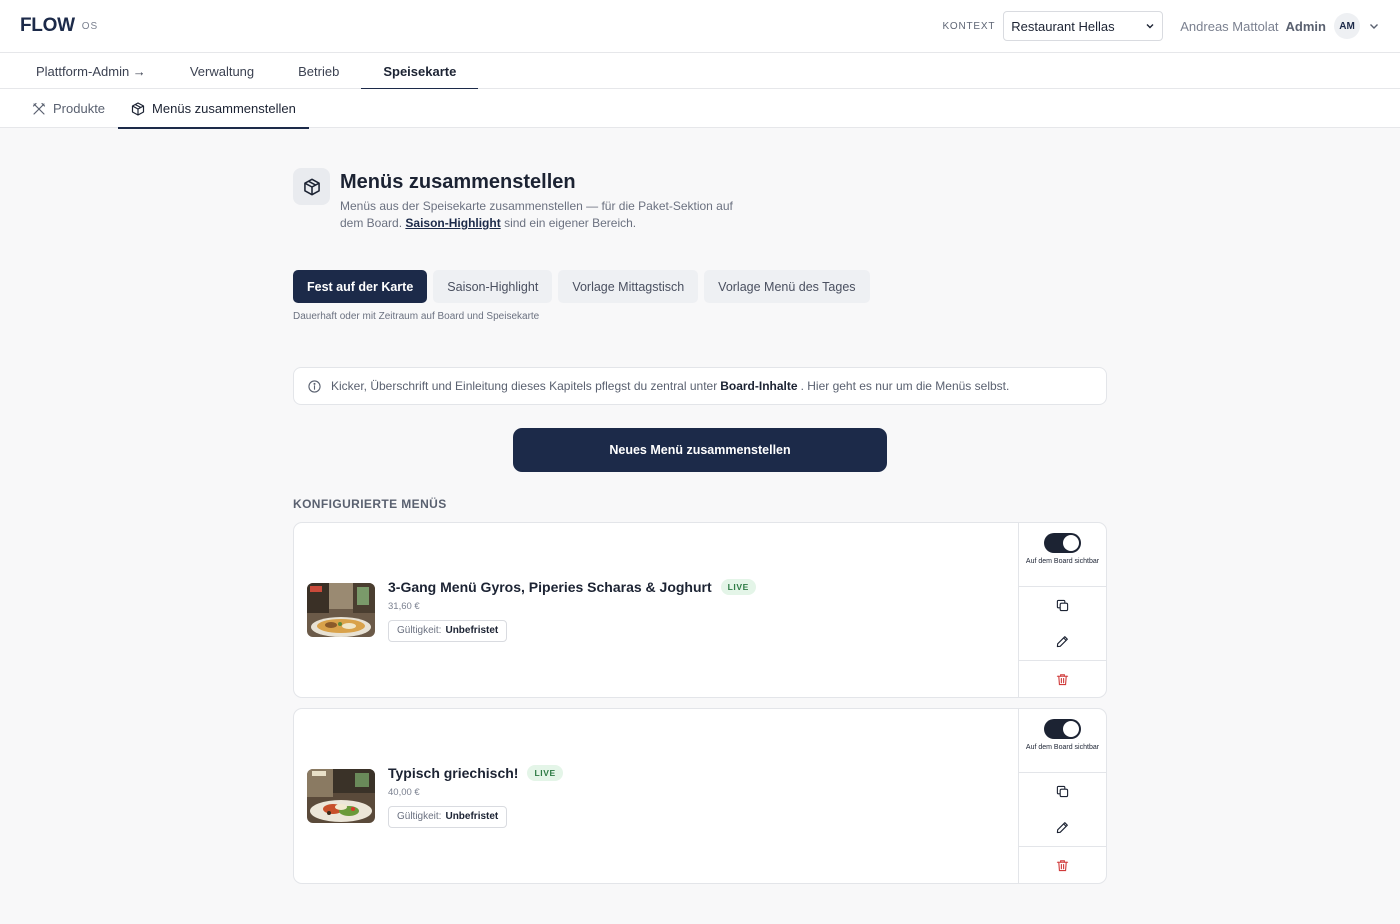 The width and height of the screenshot is (1400, 924). I want to click on type-tab-saison: Saison-Highlight, so click(493, 286).